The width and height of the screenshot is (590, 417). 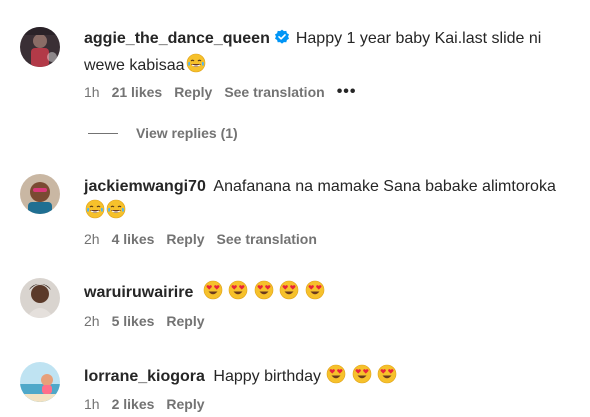 What do you see at coordinates (138, 292) in the screenshot?
I see `comment-username: waruiruwairire` at bounding box center [138, 292].